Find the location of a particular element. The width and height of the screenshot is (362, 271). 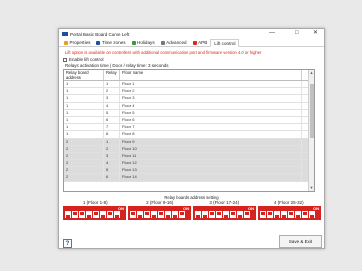

table-row: 1 4 Floor 4 is located at coordinates (189, 106).